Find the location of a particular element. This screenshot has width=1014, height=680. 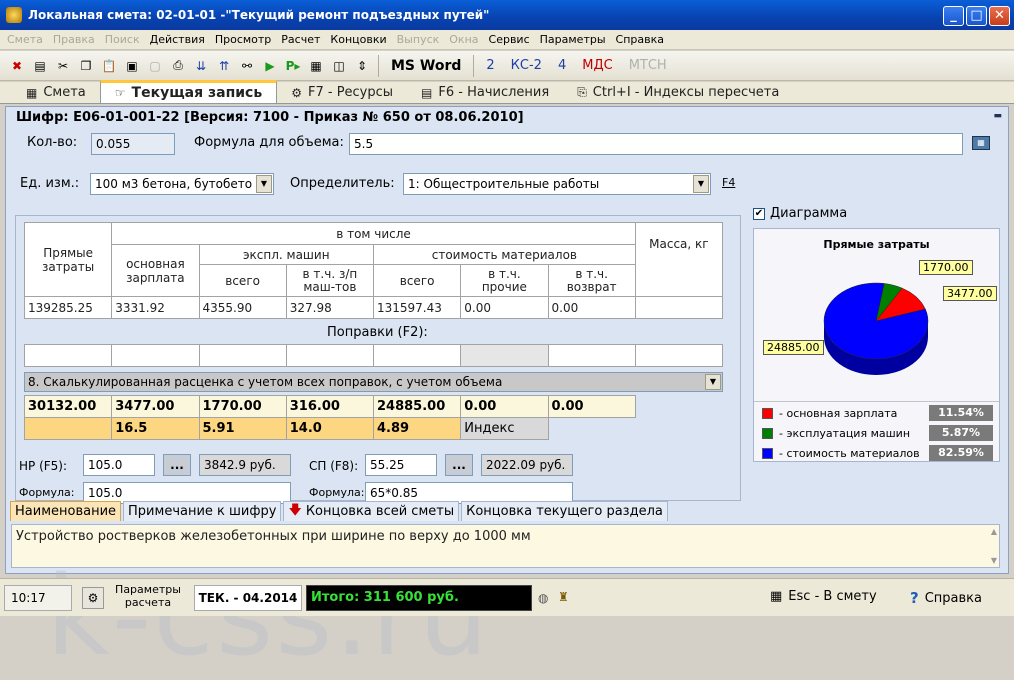

paste-special-icon: ▣ is located at coordinates (132, 66).